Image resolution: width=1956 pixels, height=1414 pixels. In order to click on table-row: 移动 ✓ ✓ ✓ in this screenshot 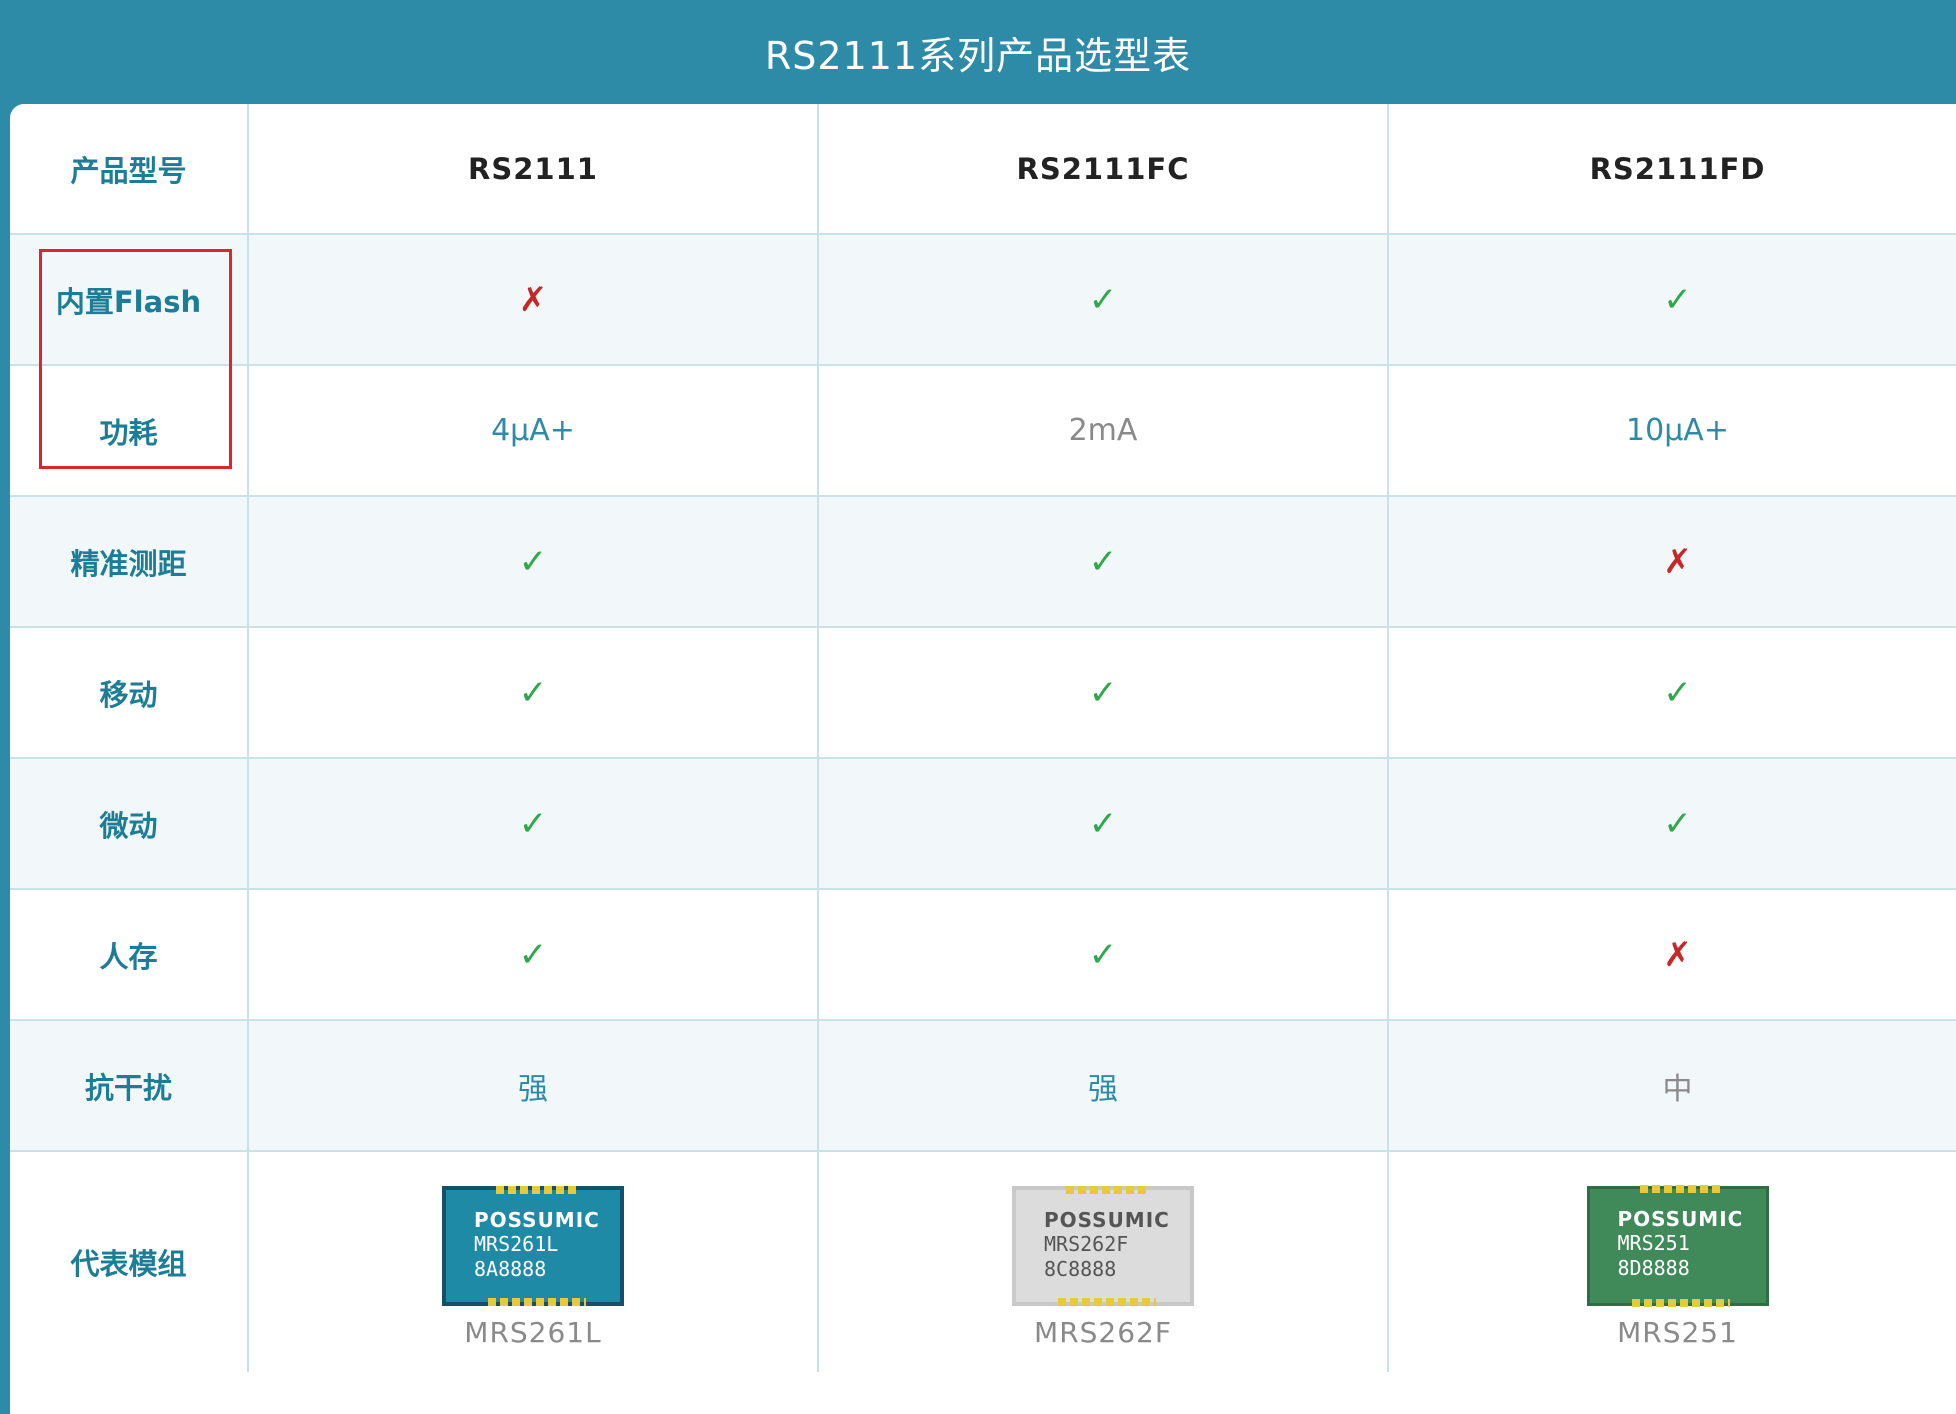, I will do `click(983, 693)`.